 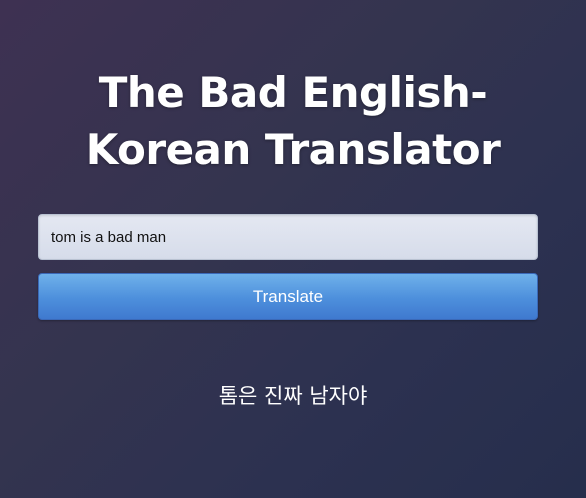 I want to click on page-title-line-2: Korean Translator, so click(x=293, y=149).